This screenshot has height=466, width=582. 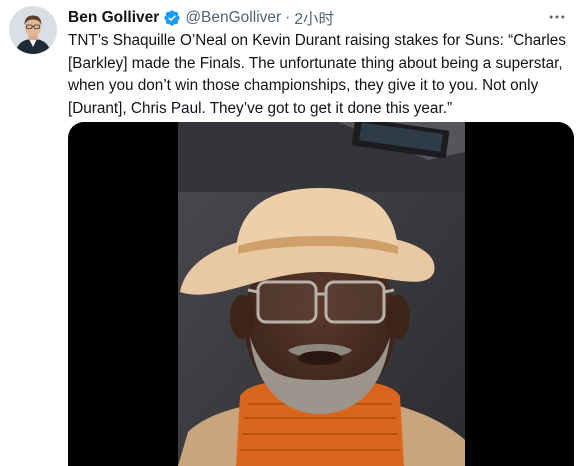 What do you see at coordinates (314, 18) in the screenshot?
I see `tweet-timestamp: 2小时` at bounding box center [314, 18].